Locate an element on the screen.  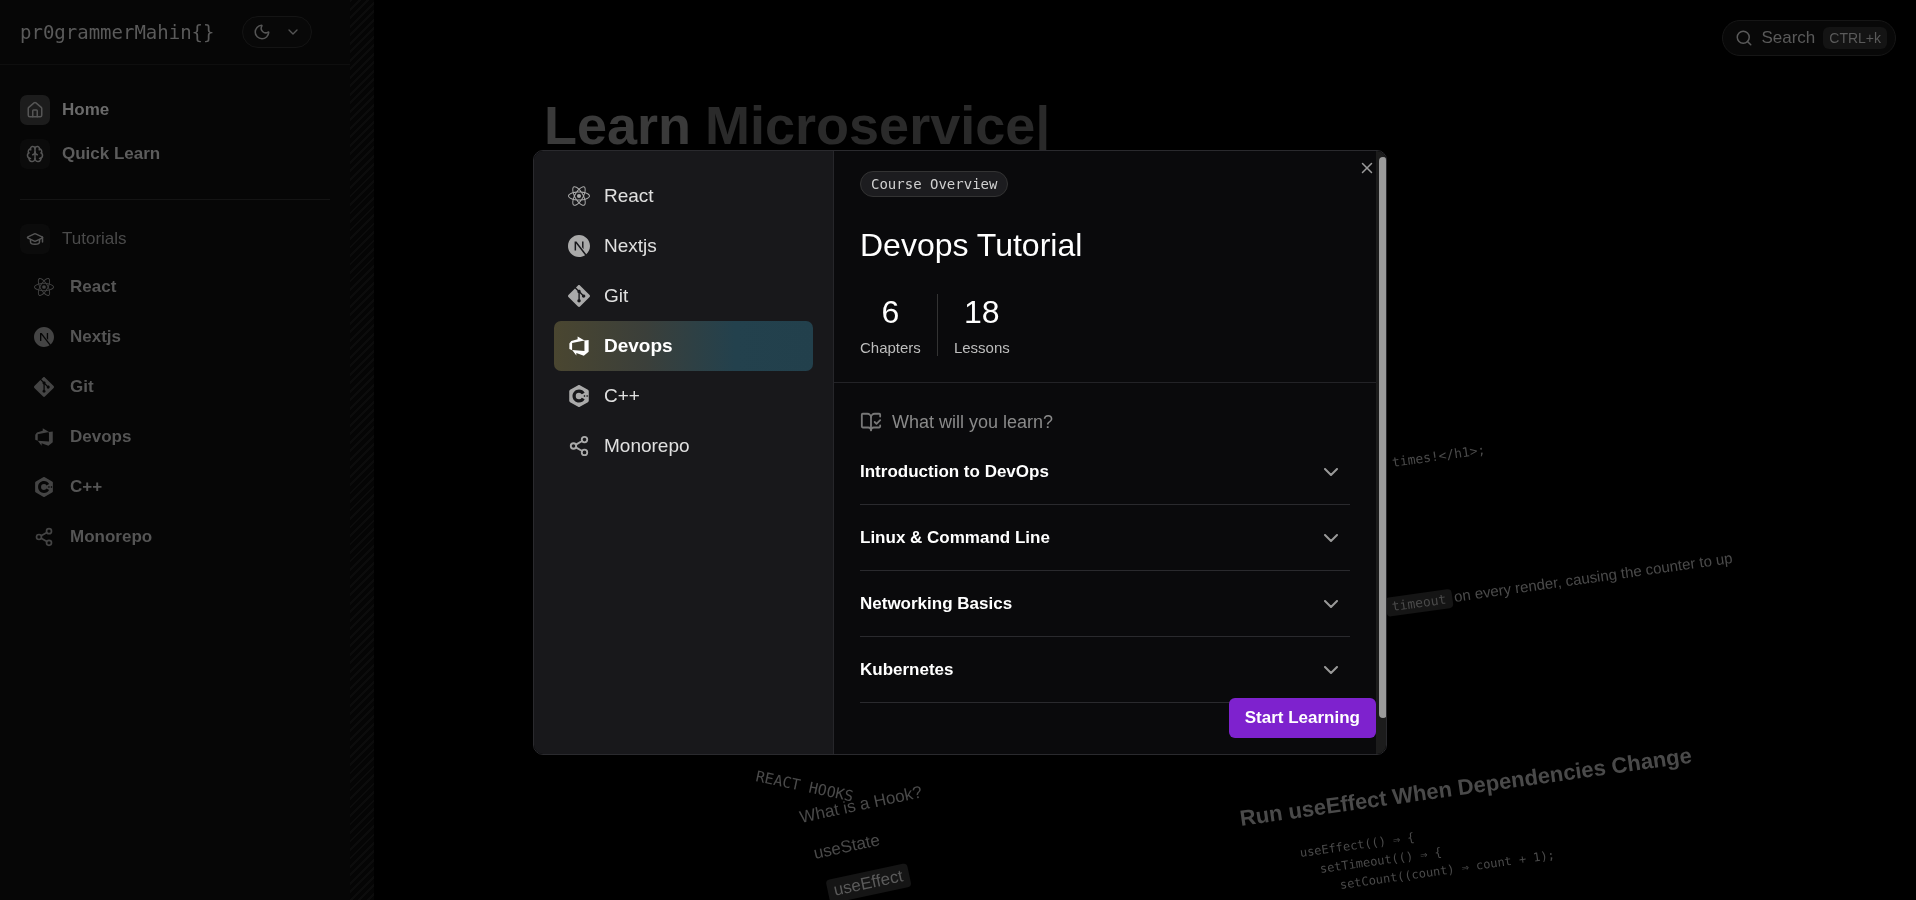
graduation-cap-icon is located at coordinates (35, 239).